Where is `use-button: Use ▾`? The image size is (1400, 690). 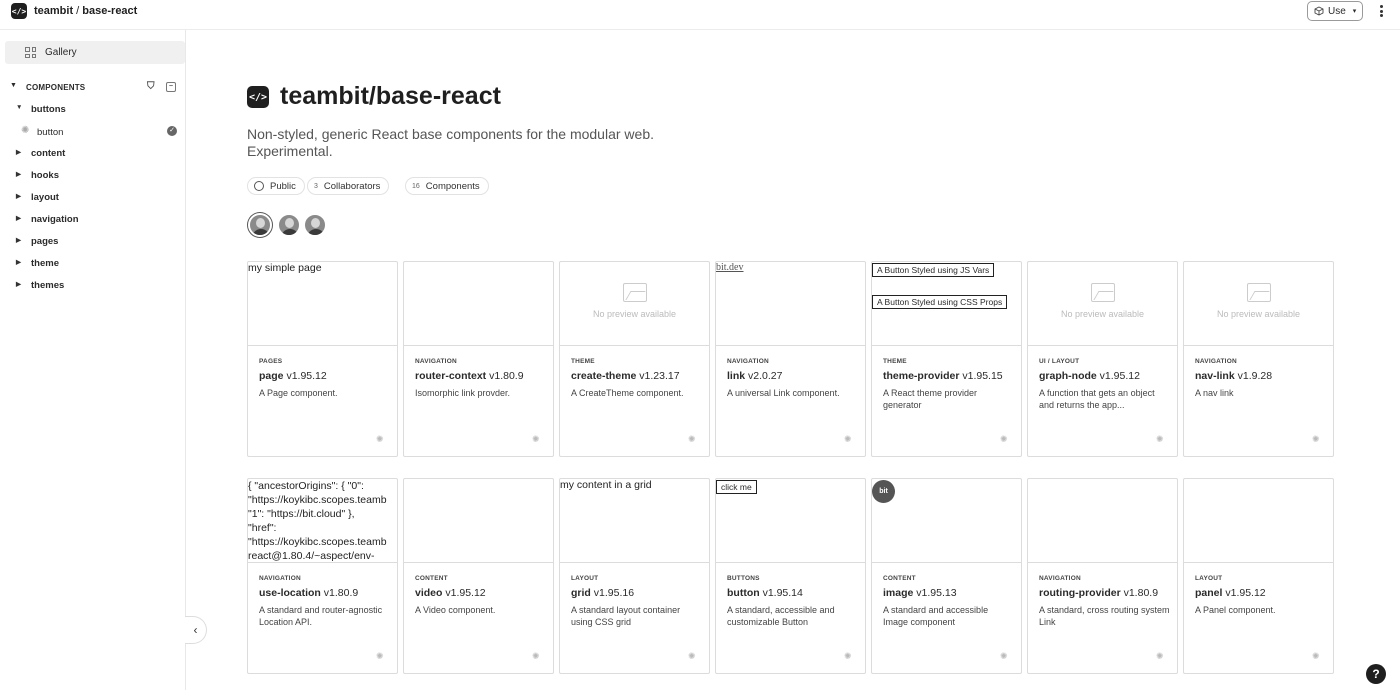
use-button: Use ▾ is located at coordinates (1335, 11).